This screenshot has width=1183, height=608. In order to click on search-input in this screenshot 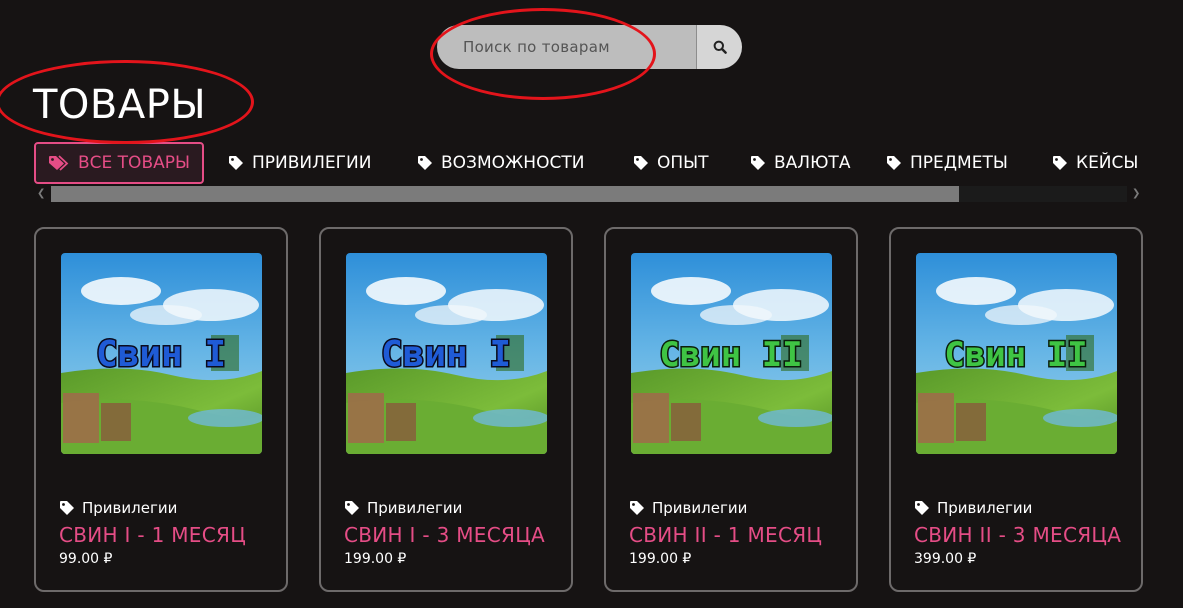, I will do `click(566, 47)`.